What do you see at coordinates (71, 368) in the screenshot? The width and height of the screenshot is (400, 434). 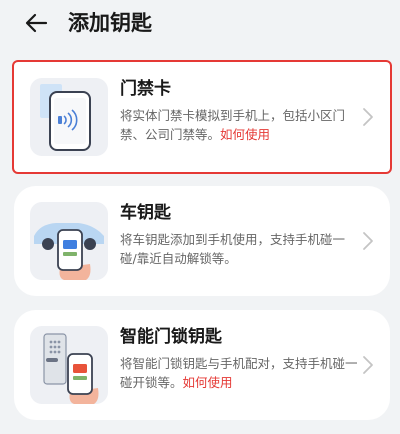 I see `lock-phone-icon` at bounding box center [71, 368].